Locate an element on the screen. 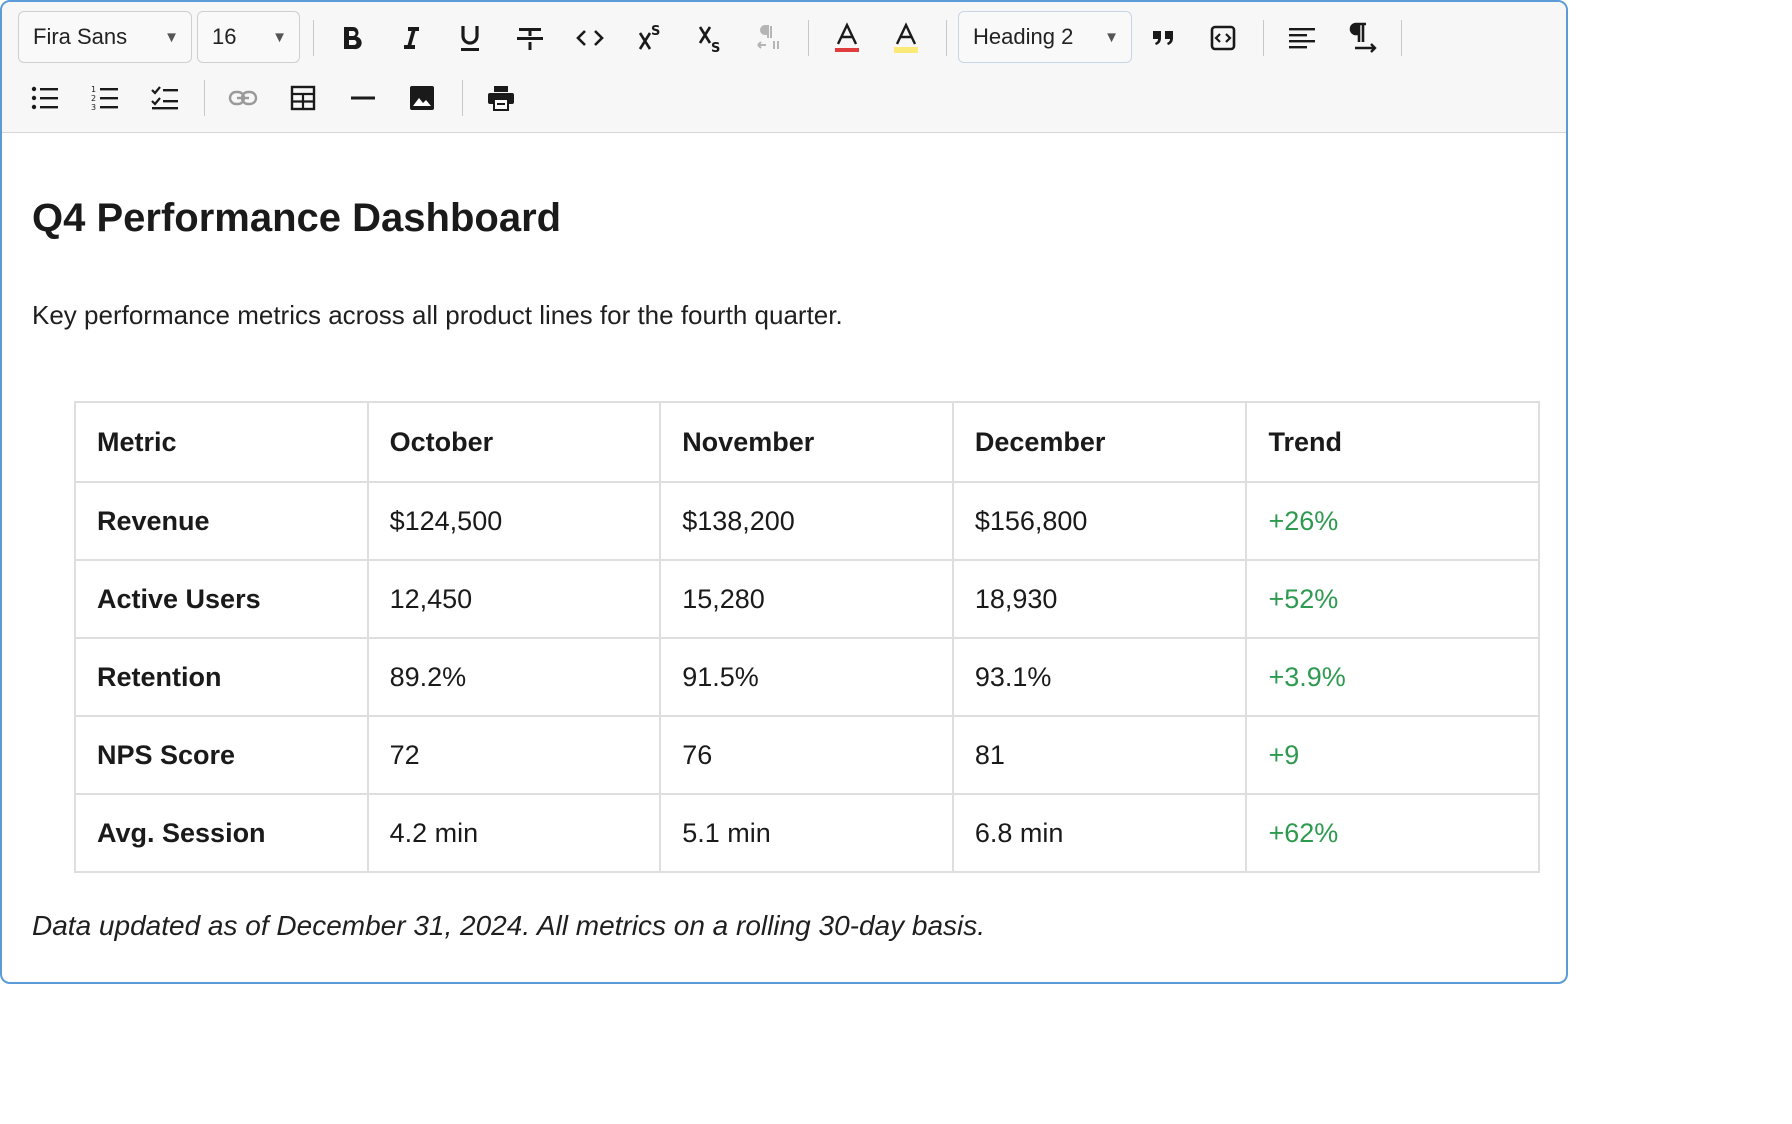 This screenshot has height=1124, width=1792. table-cell: $156,800 is located at coordinates (1099, 521).